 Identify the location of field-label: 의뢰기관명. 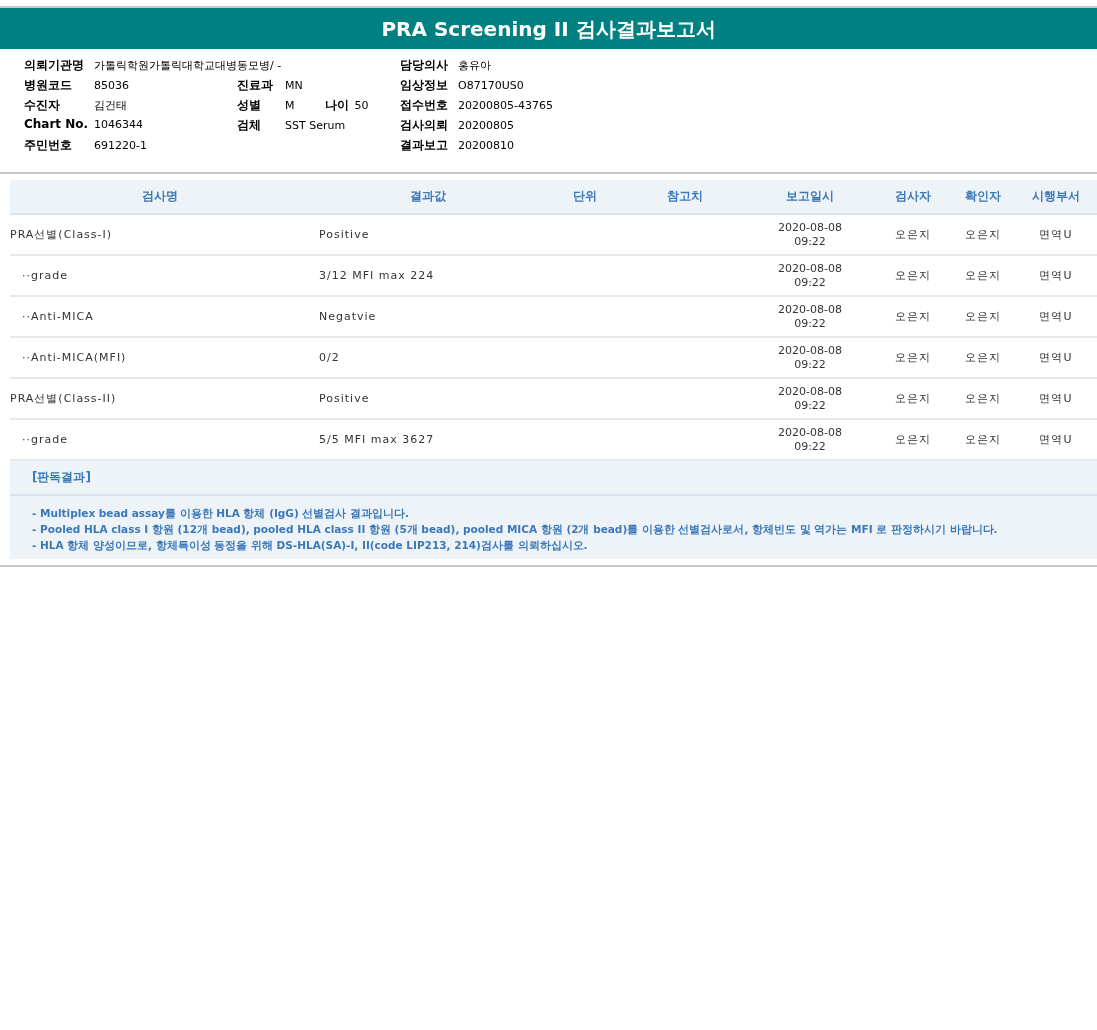
(54, 65).